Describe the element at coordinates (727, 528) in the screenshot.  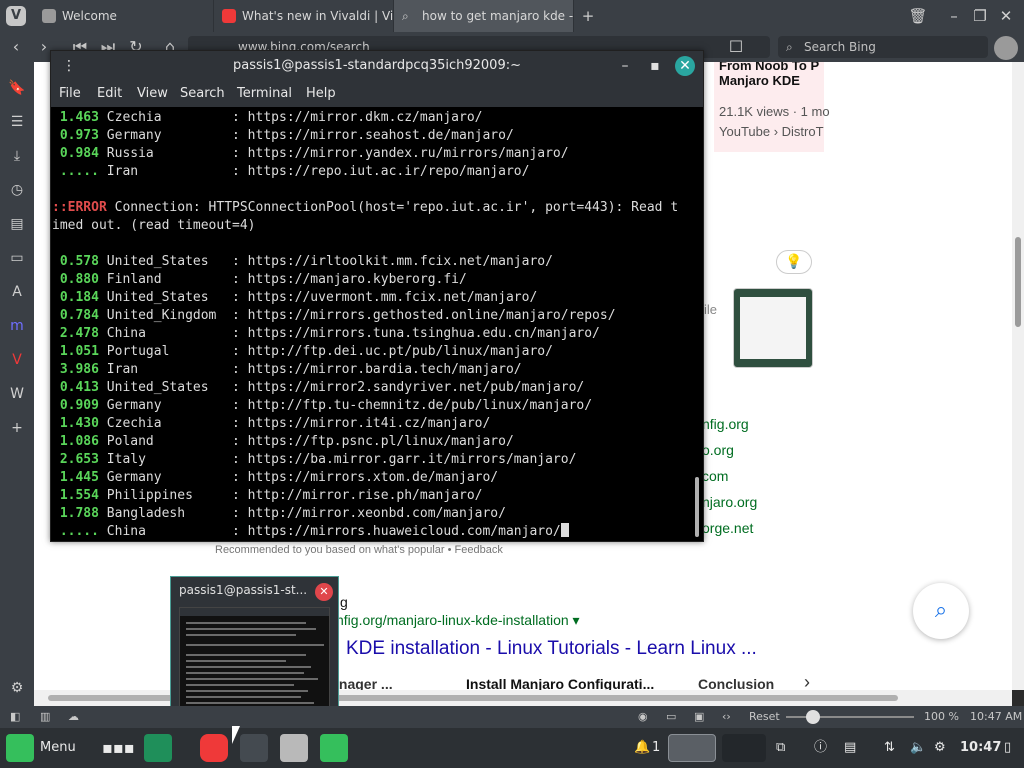
I see `domain-link: orge.net` at that location.